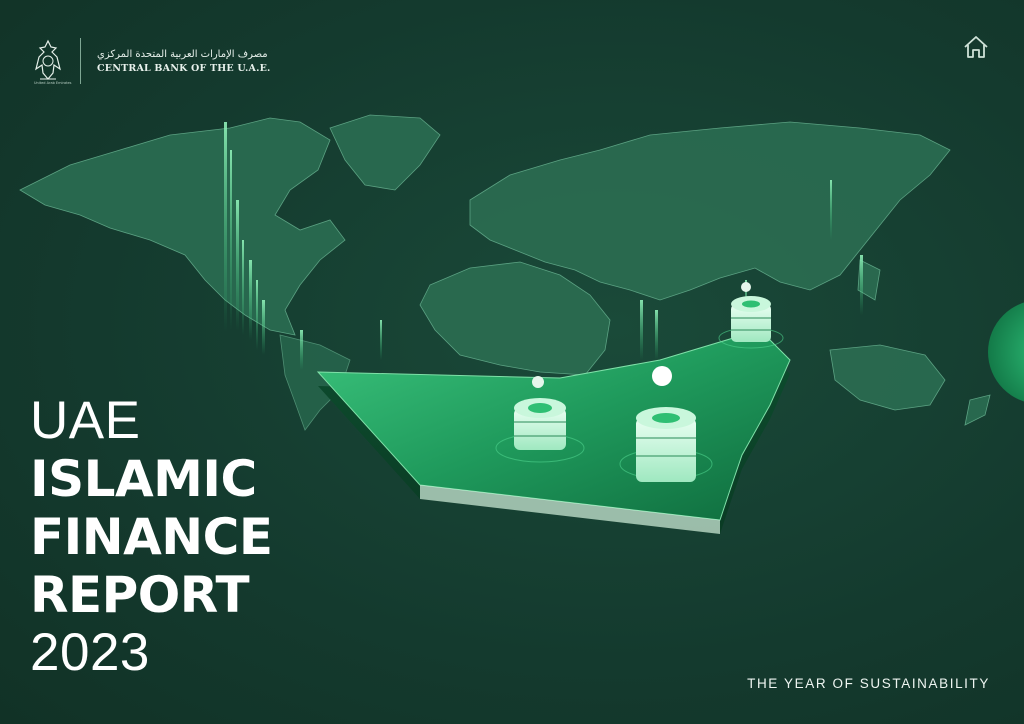 Image resolution: width=1024 pixels, height=724 pixels. What do you see at coordinates (182, 54) in the screenshot?
I see `logo-arabic-text: مصرف الإمارات العربية المتحدة المركزي` at bounding box center [182, 54].